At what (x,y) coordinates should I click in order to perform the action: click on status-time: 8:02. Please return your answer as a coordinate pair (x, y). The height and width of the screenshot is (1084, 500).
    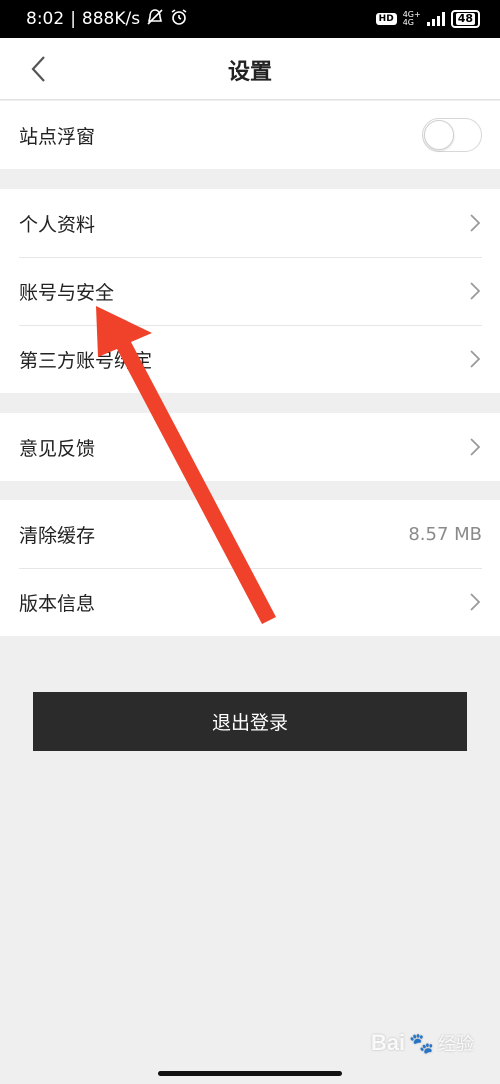
    Looking at the image, I should click on (45, 19).